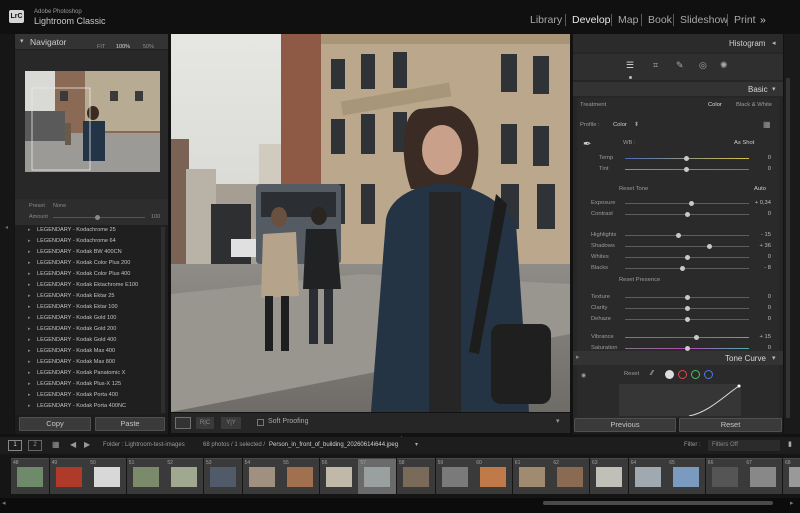 This screenshot has height=513, width=800. What do you see at coordinates (145, 476) in the screenshot?
I see `film-thumbnail: 51` at bounding box center [145, 476].